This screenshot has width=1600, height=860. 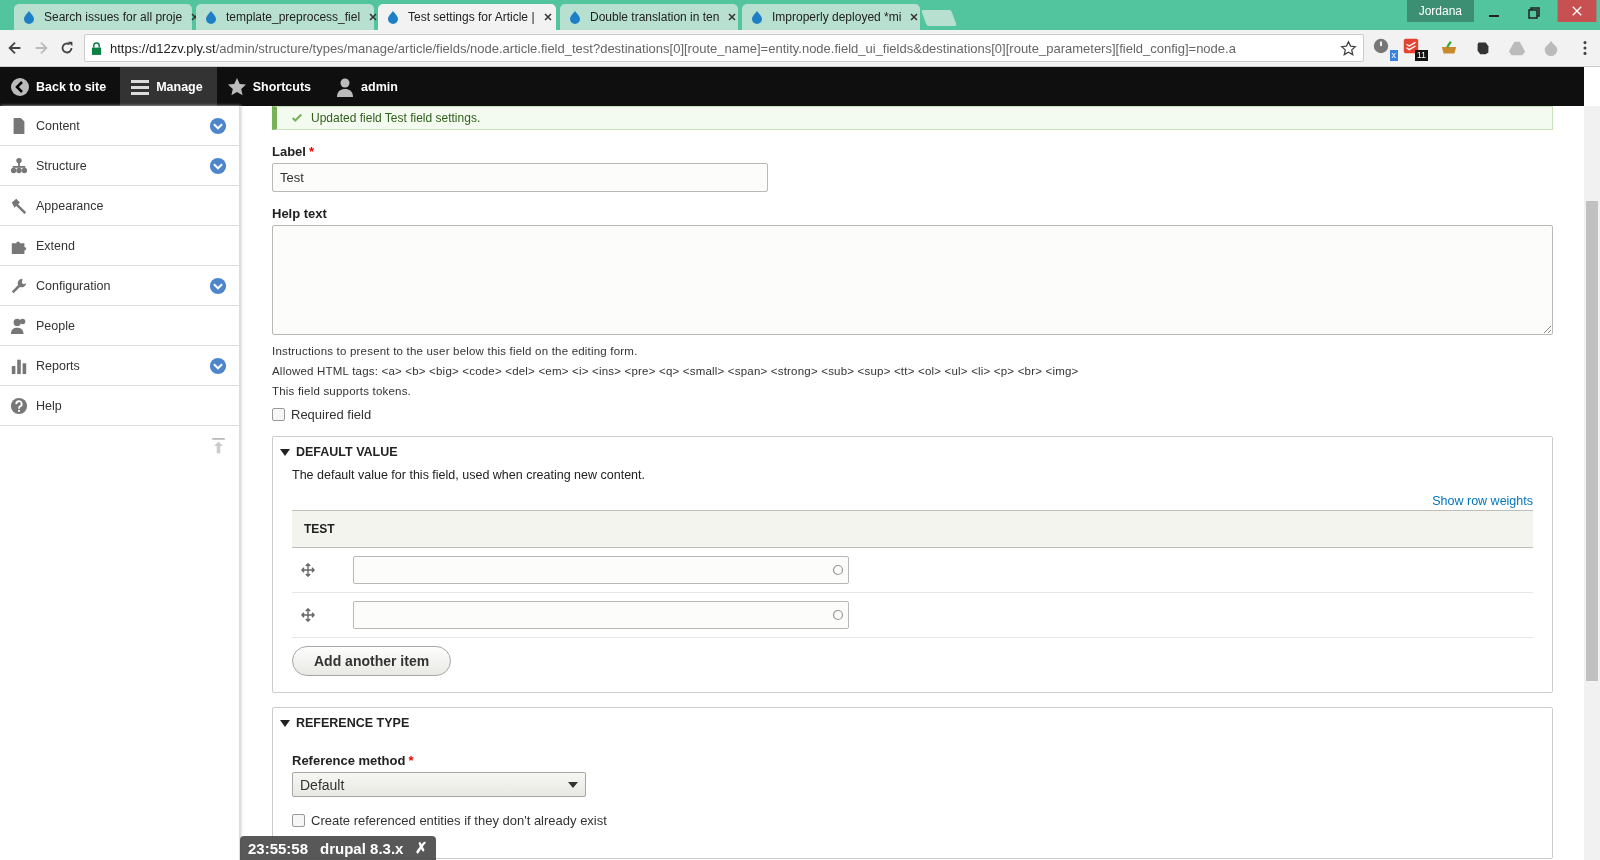 What do you see at coordinates (1547, 329) in the screenshot?
I see `resize-handle-icon` at bounding box center [1547, 329].